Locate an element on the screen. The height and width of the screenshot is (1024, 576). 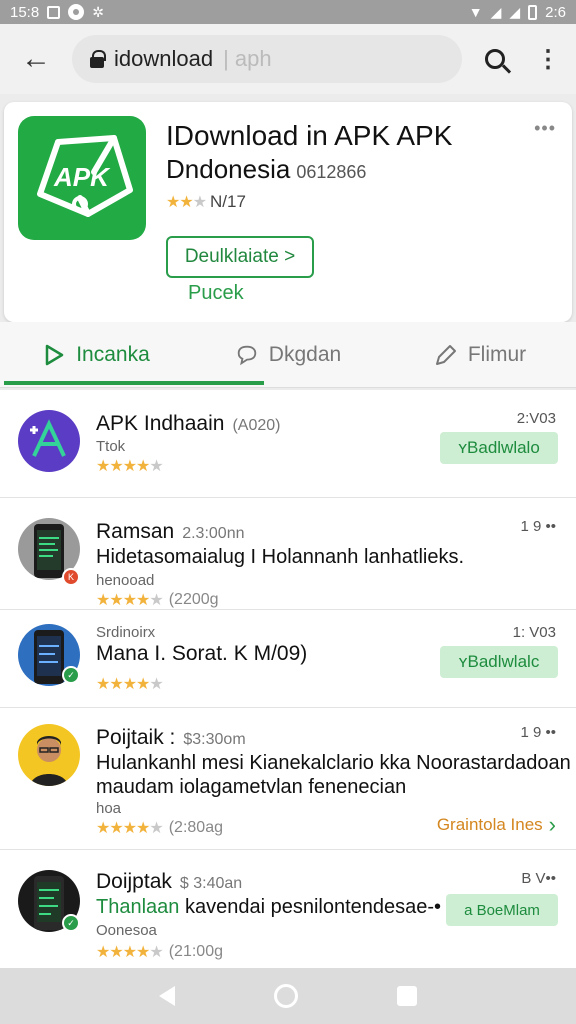
item-rating: ★★★★★ (2200g is located at coordinates (157, 600).